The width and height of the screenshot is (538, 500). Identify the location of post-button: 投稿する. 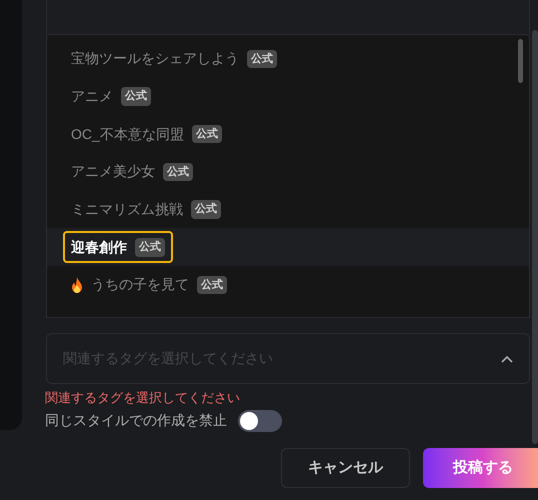
(480, 468).